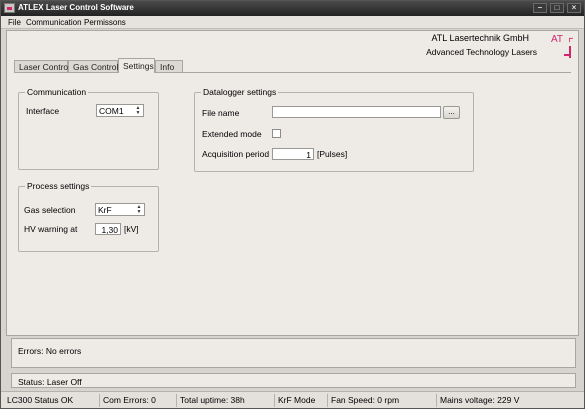 This screenshot has height=409, width=585. I want to click on menu-communication: Communication, so click(54, 22).